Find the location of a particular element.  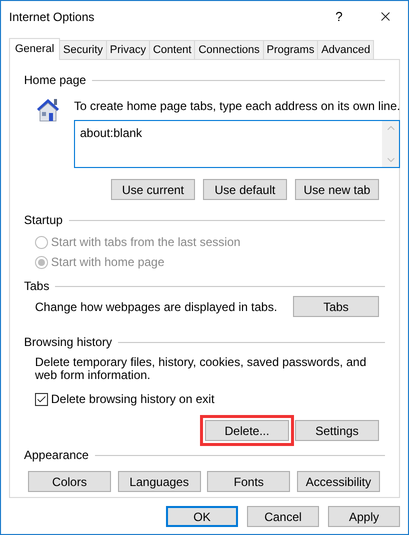

home-page-button: Use current is located at coordinates (153, 189).